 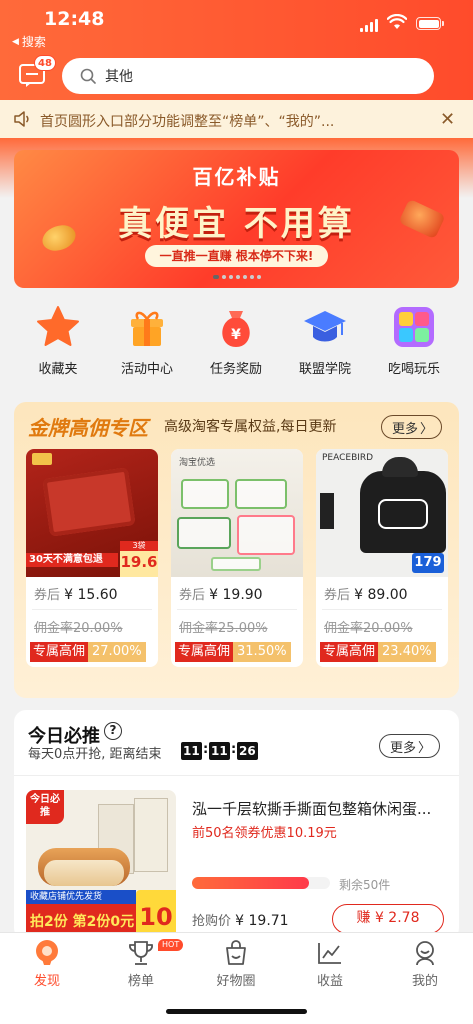 I want to click on search-icon, so click(x=88, y=76).